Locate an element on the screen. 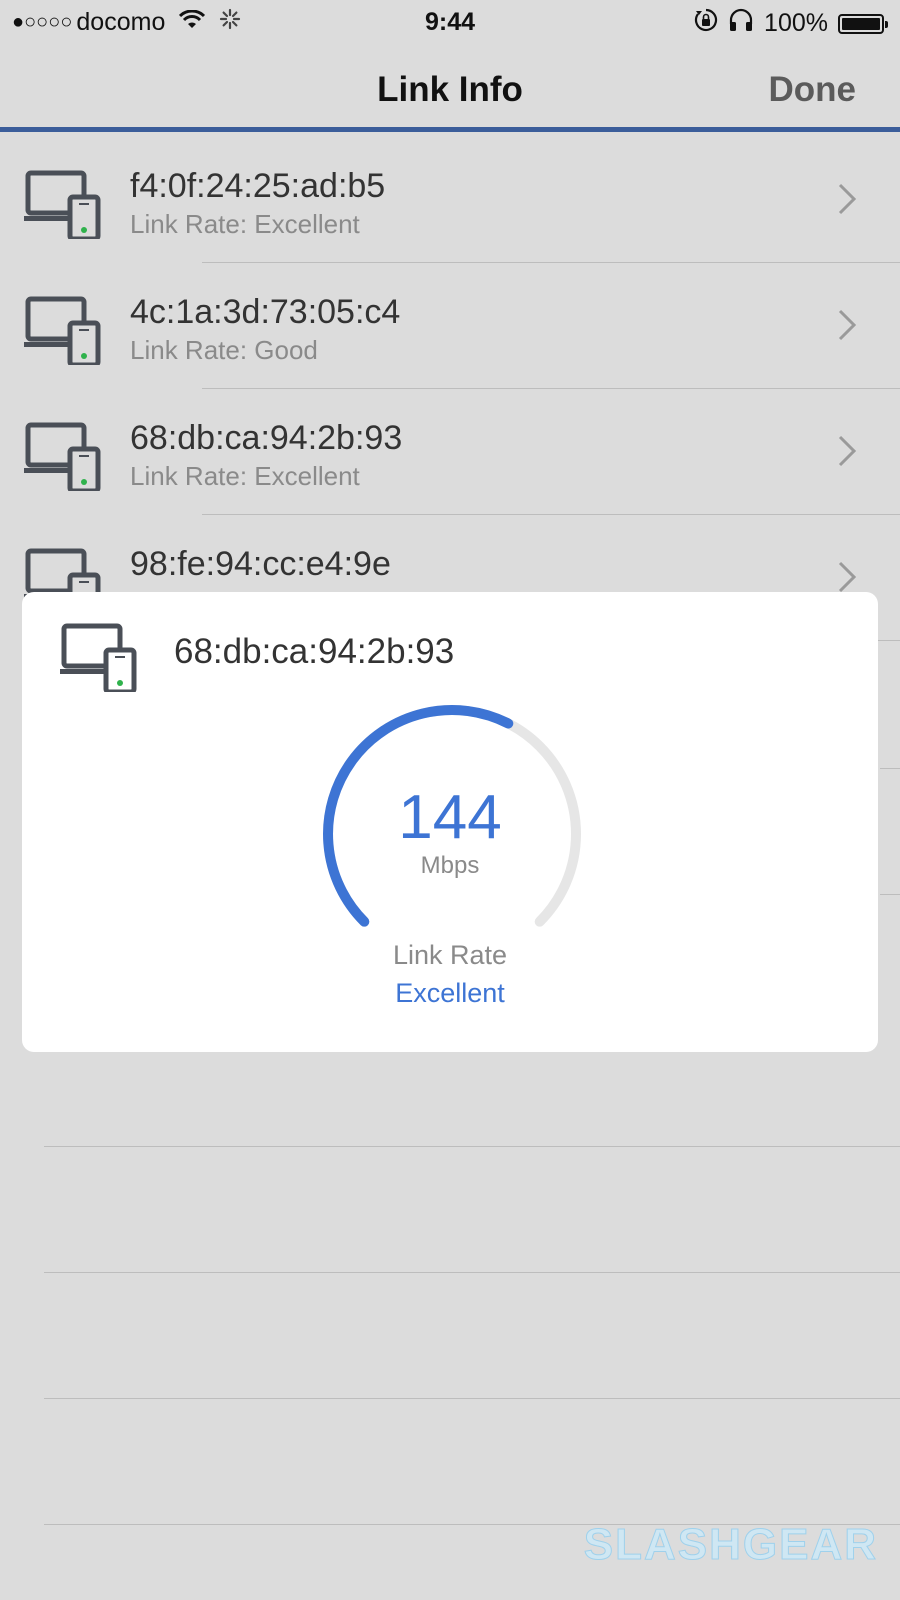 The width and height of the screenshot is (900, 1600). status-bar: ●○○○○ docomo 9:44 100% is located at coordinates (450, 22).